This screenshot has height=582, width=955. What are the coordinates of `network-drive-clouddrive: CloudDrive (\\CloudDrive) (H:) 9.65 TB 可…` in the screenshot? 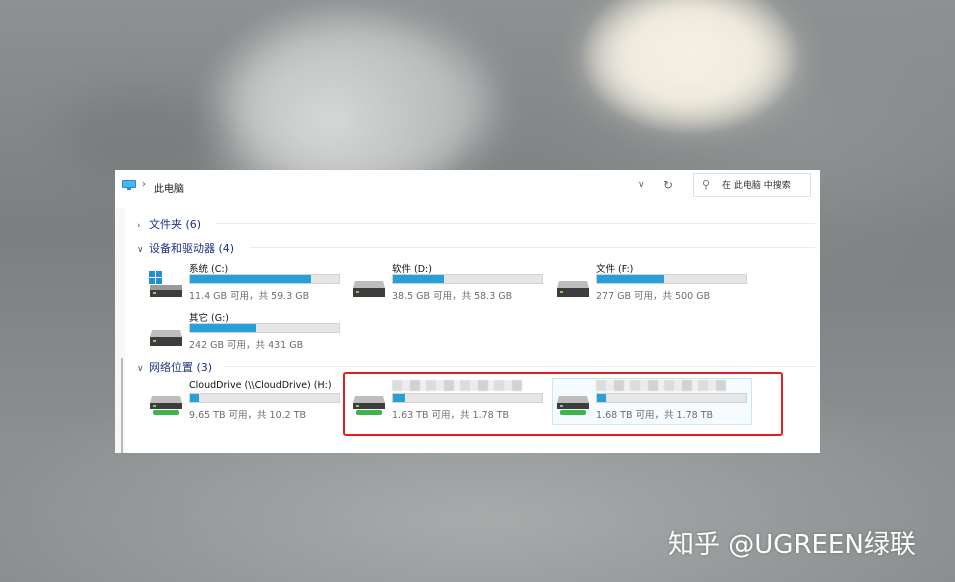 It's located at (249, 402).